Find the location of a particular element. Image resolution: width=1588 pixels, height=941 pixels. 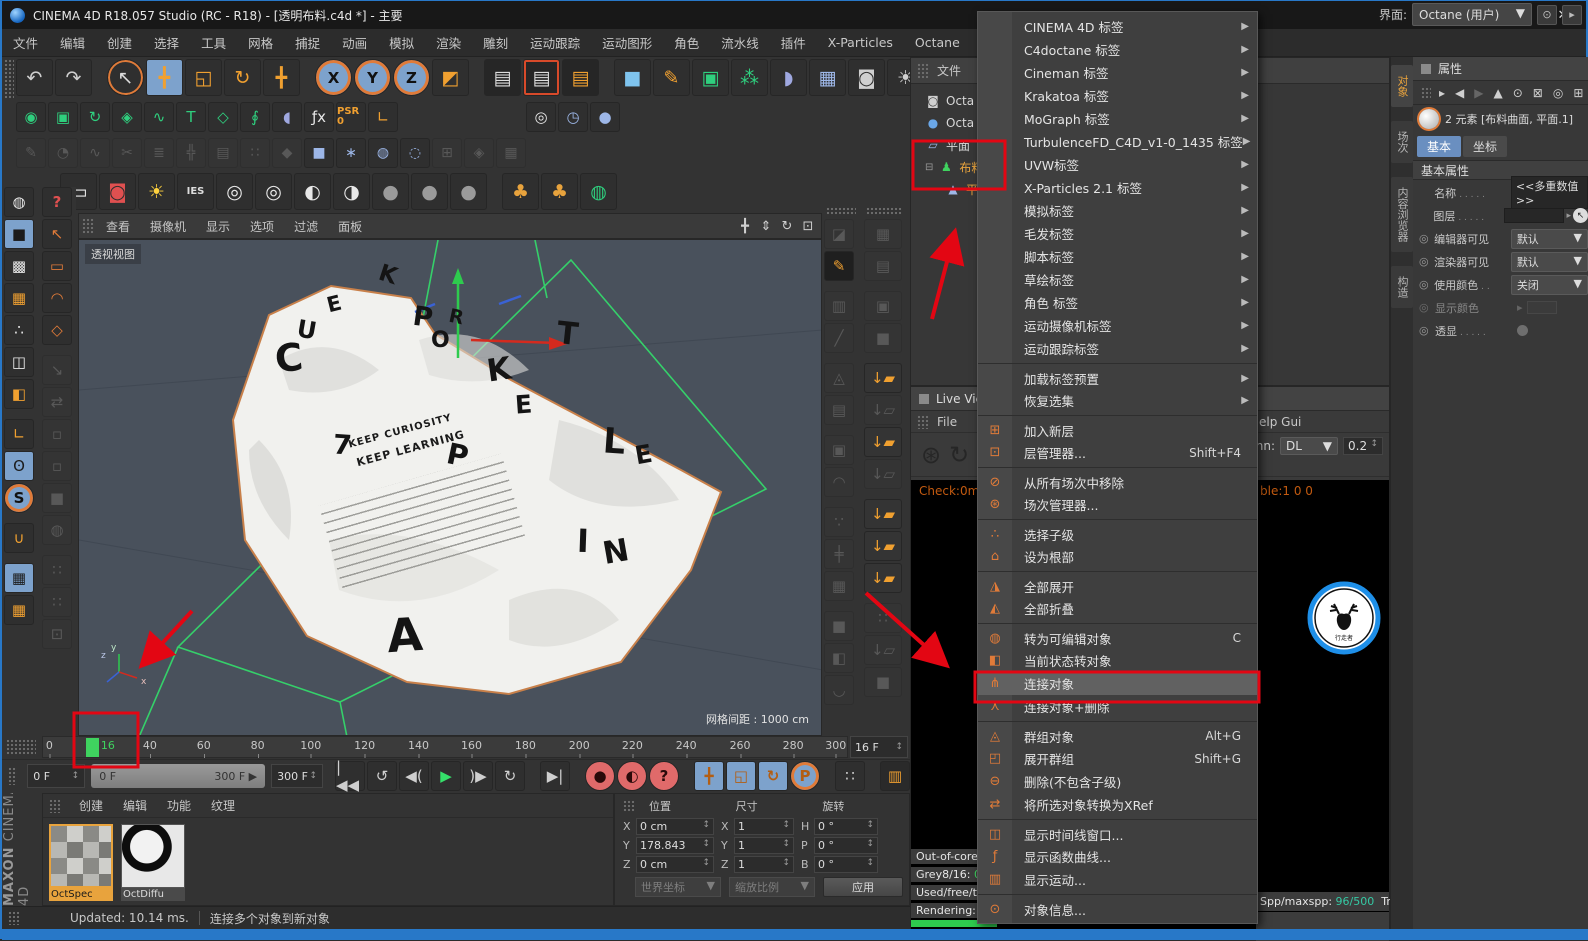

tool-icon: ⇄ is located at coordinates (57, 402).